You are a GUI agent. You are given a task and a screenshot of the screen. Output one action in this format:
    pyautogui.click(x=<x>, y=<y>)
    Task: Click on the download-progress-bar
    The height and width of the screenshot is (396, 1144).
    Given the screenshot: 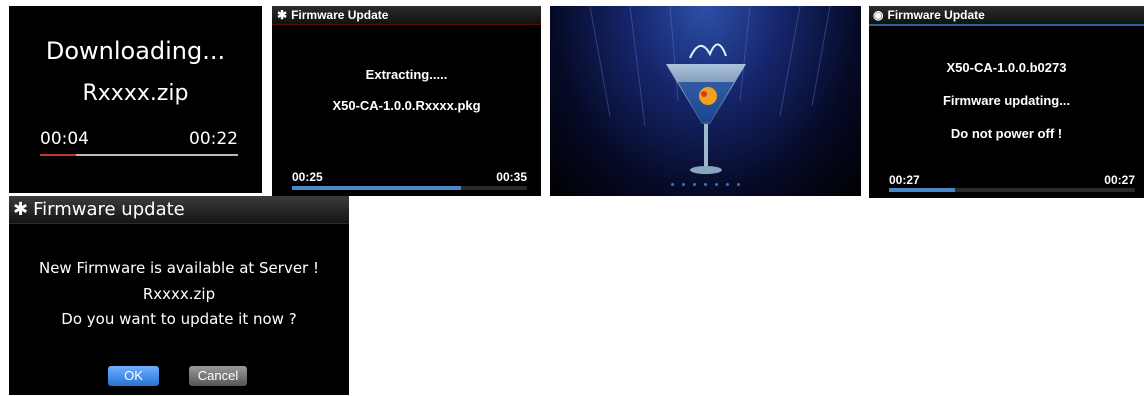 What is the action you would take?
    pyautogui.click(x=139, y=155)
    